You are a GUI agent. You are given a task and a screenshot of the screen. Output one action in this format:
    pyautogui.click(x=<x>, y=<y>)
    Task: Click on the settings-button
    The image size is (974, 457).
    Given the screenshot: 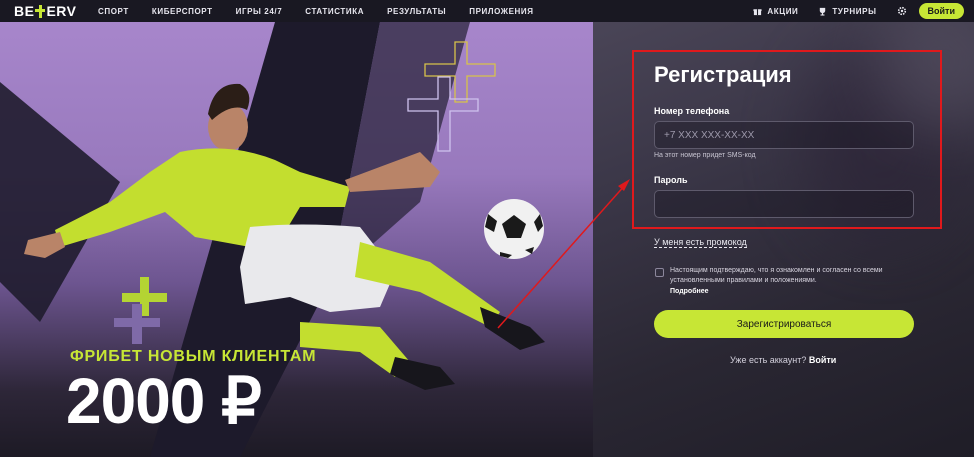 What is the action you would take?
    pyautogui.click(x=902, y=11)
    